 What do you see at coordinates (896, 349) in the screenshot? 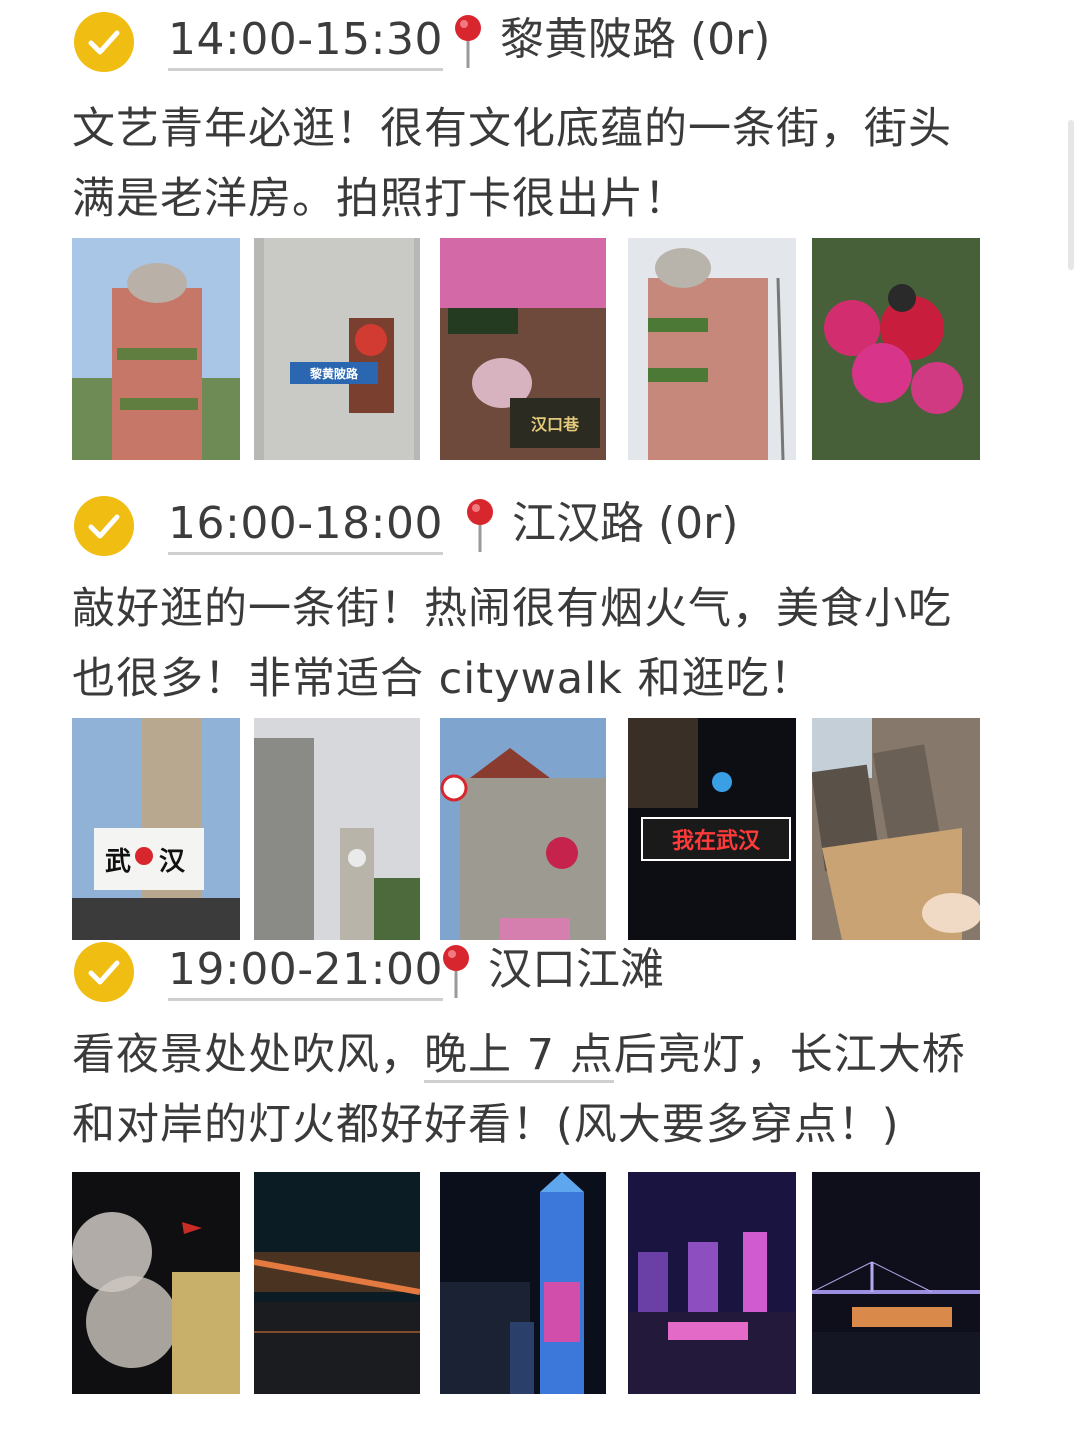
I see `photo-heart-balloons` at bounding box center [896, 349].